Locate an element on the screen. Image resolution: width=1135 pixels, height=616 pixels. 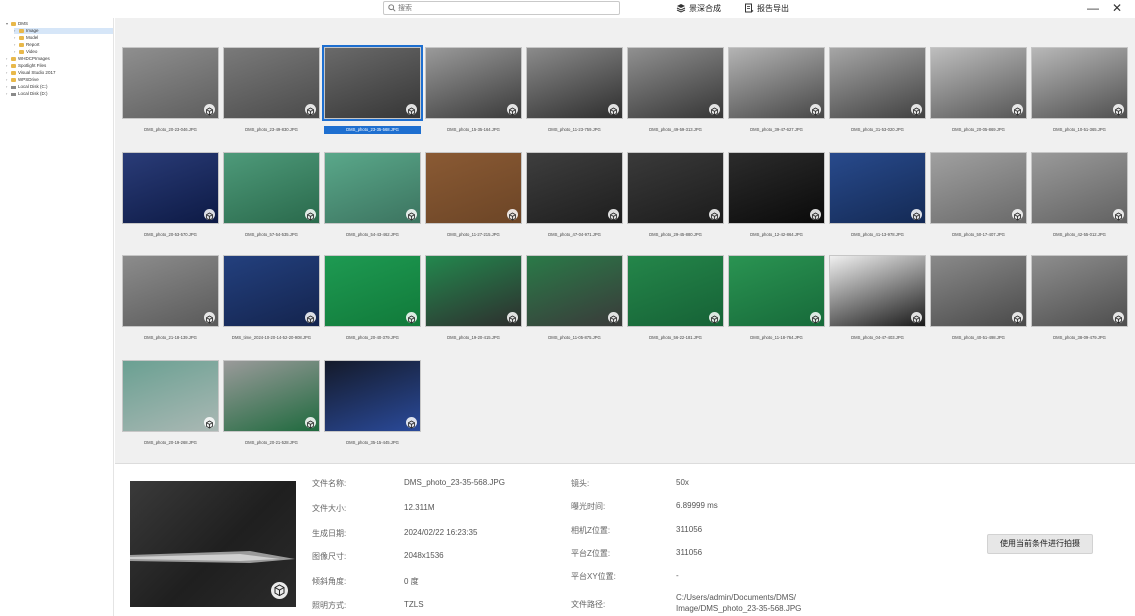
gallery-tile: DMS_time_2024-10-20-14-52-20-908.JPG is located at coordinates (271, 306).